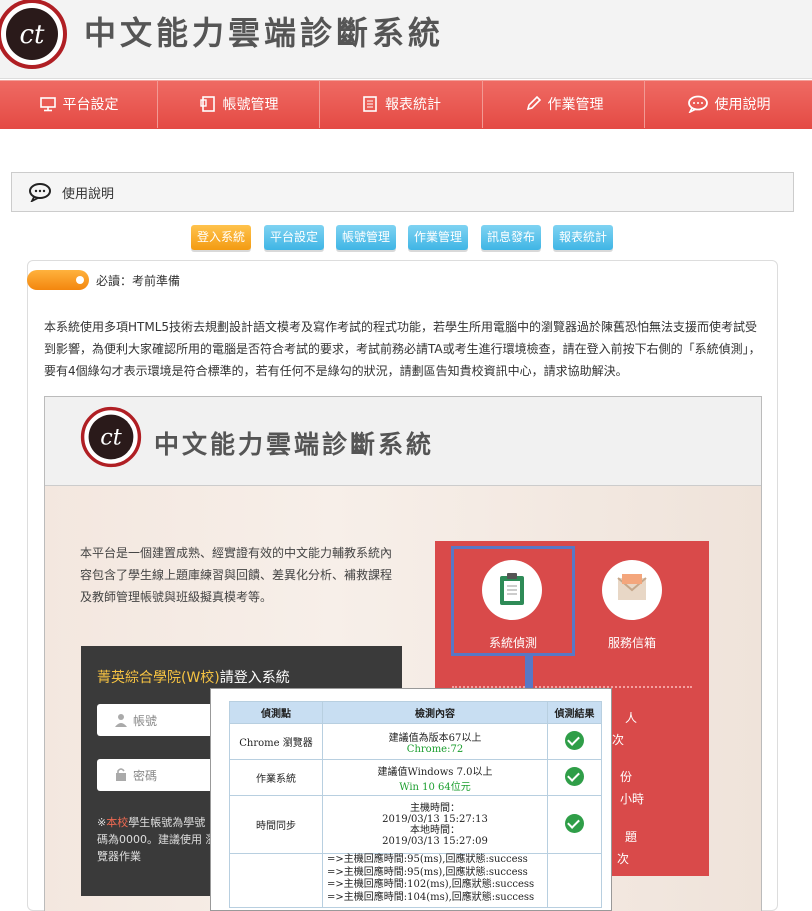 Image resolution: width=812 pixels, height=911 pixels. I want to click on nav-label: 使用說明, so click(742, 105).